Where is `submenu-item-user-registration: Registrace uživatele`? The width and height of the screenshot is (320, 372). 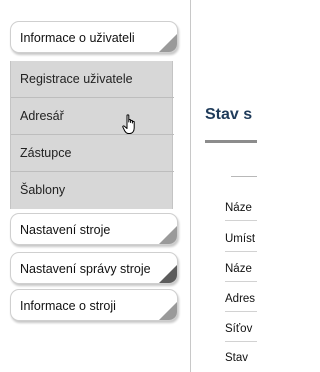
submenu-item-user-registration: Registrace uživatele is located at coordinates (92, 79).